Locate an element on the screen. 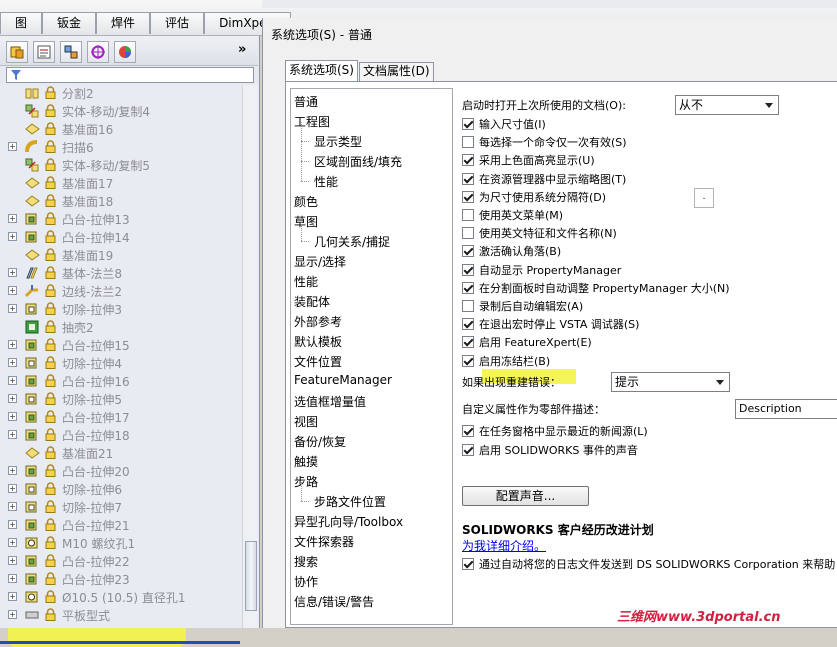  option-checkbox-row: 使用英文特征和文件名称(N) is located at coordinates (539, 233).